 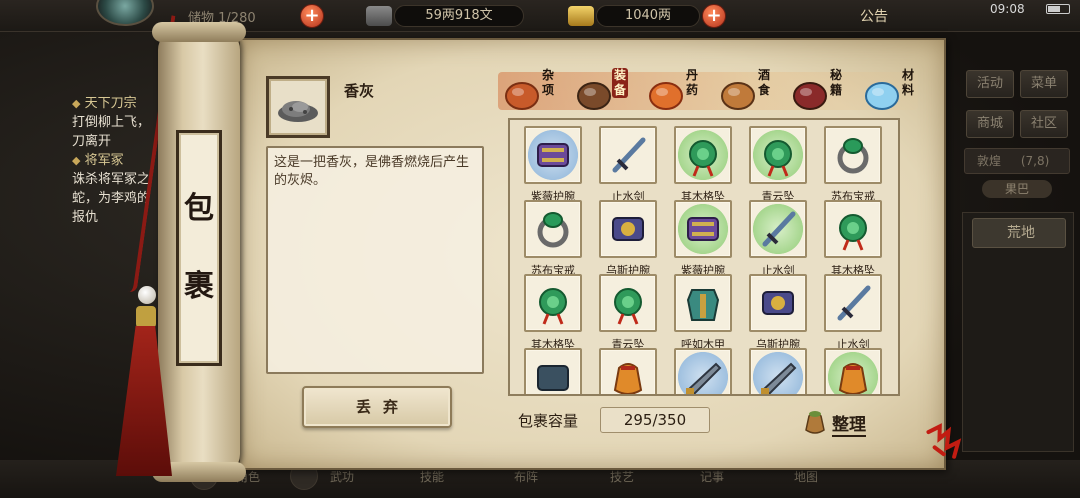 What do you see at coordinates (712, 476) in the screenshot?
I see `menu-journal: 记事` at bounding box center [712, 476].